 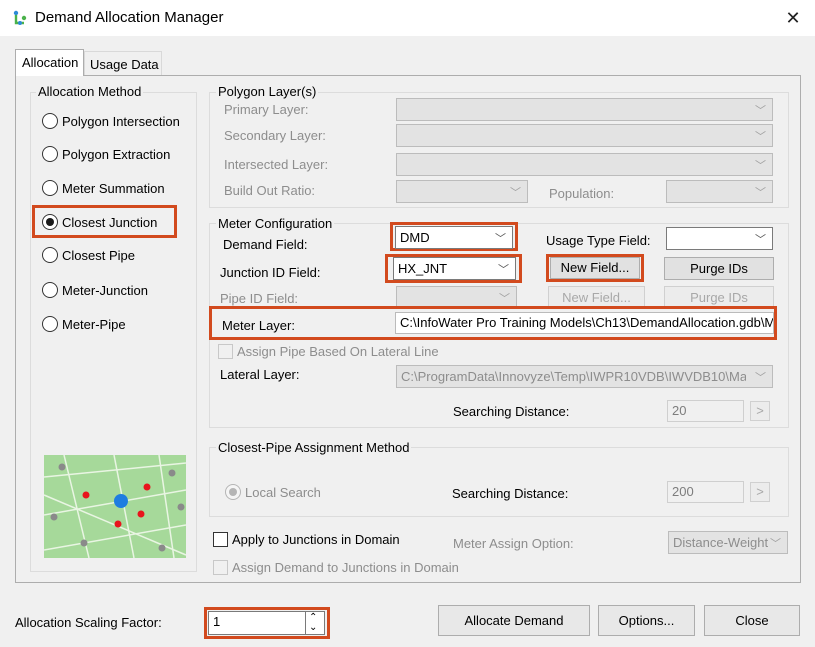 I want to click on population-label: Population:, so click(x=582, y=193).